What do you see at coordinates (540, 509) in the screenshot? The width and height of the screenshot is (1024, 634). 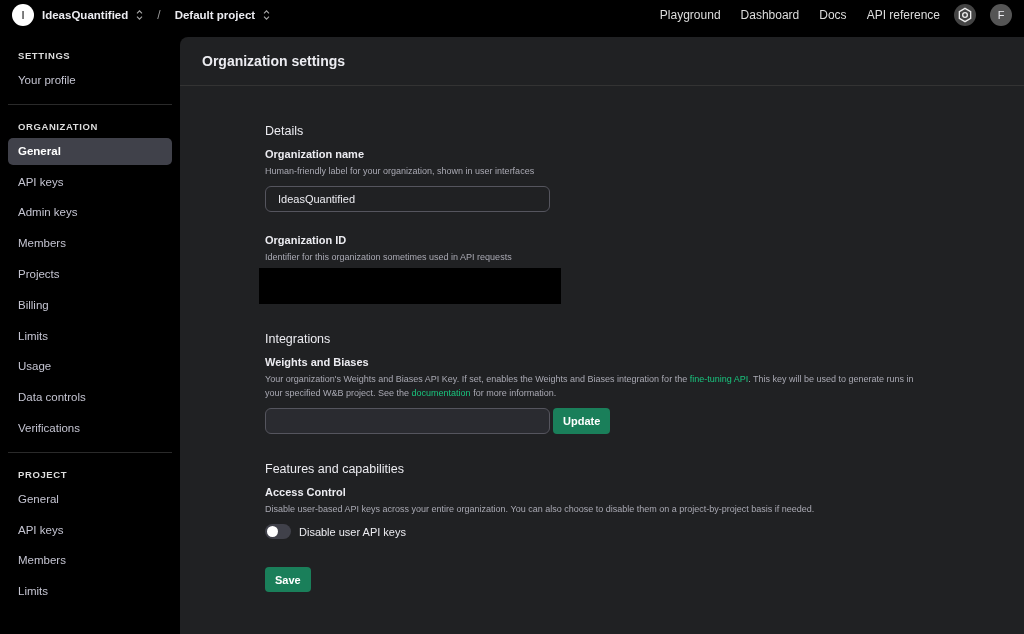 I see `field-description: Disable user-based API keys across your entire organization. You can also choose to disable them on a project-by-project basis if needed.` at bounding box center [540, 509].